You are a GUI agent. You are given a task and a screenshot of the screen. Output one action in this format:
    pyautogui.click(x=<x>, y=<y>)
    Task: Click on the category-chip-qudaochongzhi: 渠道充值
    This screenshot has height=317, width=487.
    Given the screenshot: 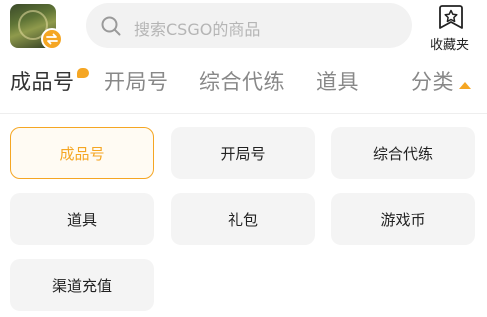 What is the action you would take?
    pyautogui.click(x=82, y=285)
    